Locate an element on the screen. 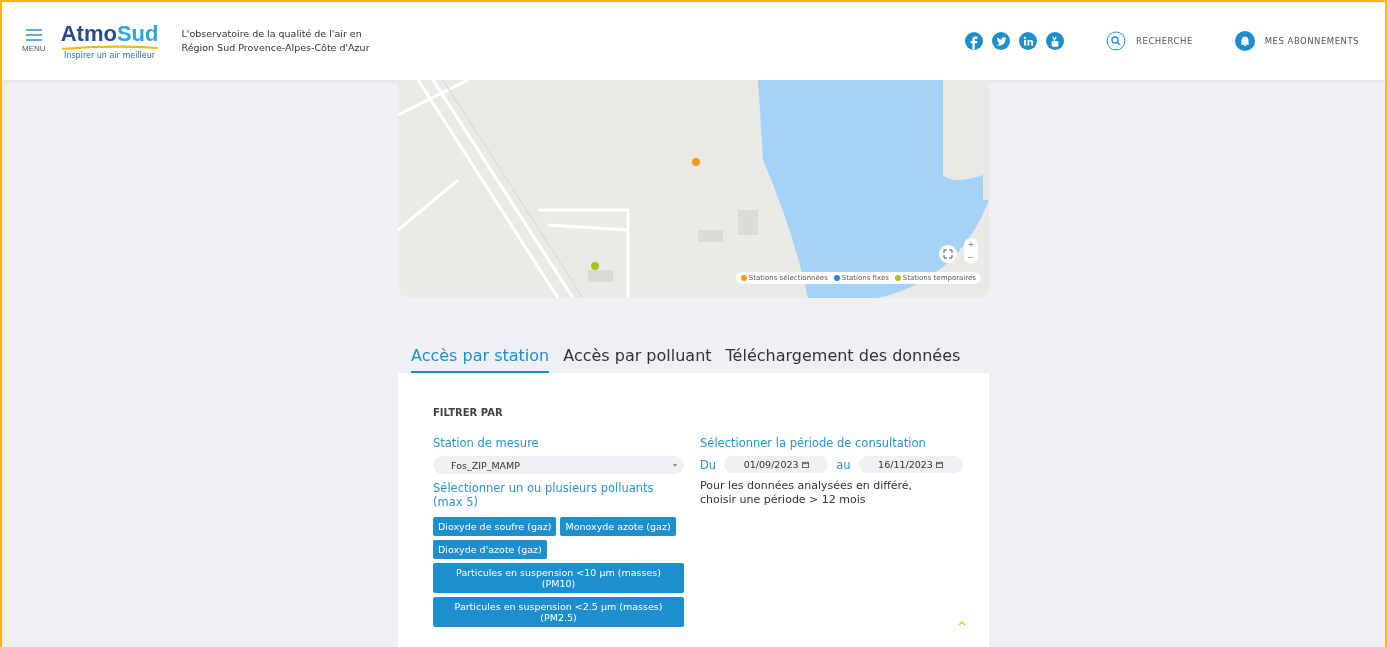 The image size is (1387, 647). tab: Accès par polluant is located at coordinates (637, 358).